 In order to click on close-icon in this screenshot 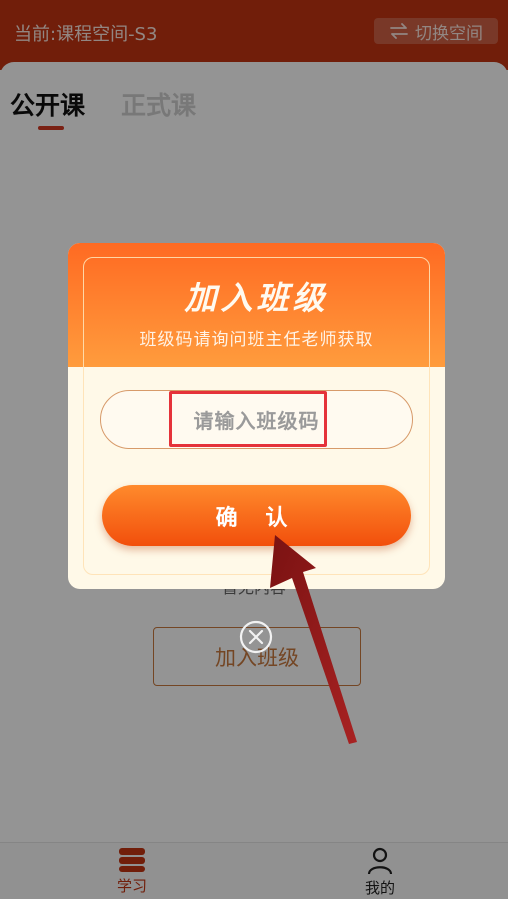, I will do `click(256, 637)`.